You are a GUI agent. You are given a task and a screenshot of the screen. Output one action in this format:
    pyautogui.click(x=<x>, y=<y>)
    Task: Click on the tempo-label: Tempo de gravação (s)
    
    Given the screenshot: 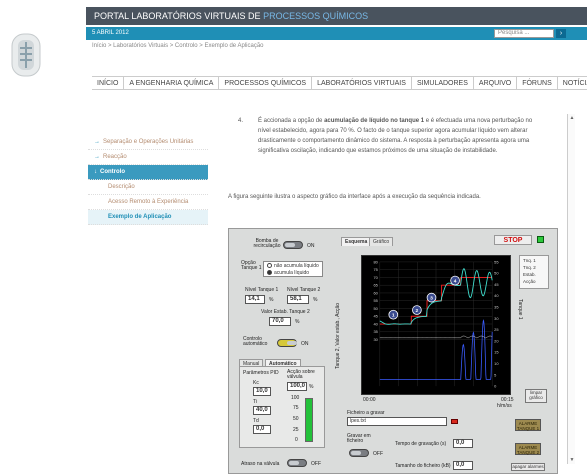 What is the action you would take?
    pyautogui.click(x=421, y=444)
    